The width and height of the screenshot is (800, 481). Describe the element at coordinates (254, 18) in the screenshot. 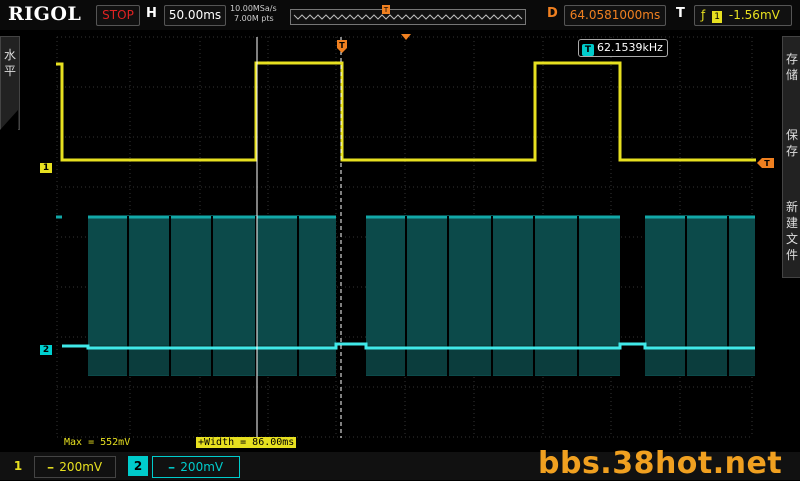

I see `memory-depth: 7.00M pts` at that location.